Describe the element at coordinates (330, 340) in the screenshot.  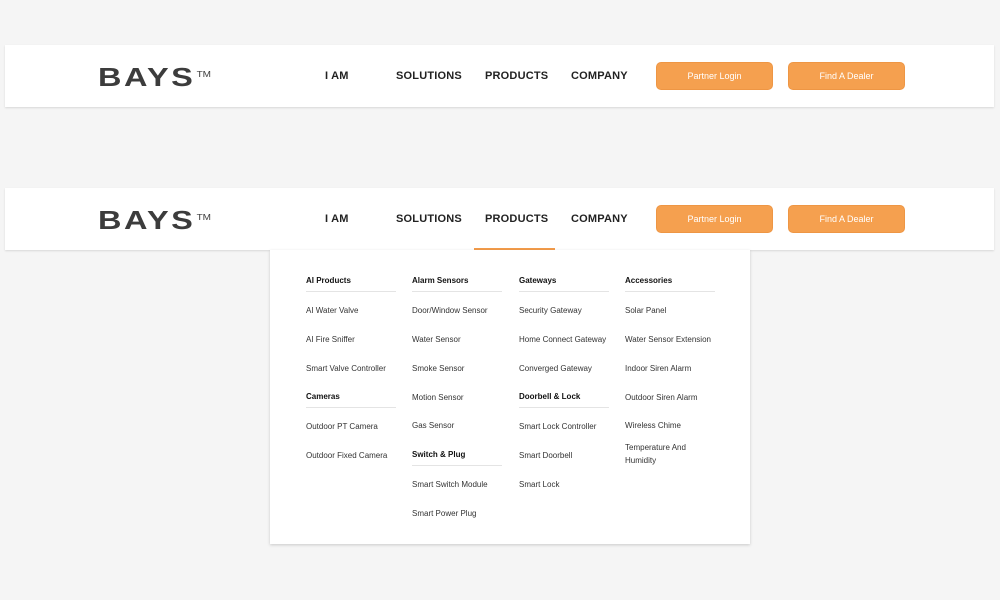
I see `menu-item-ai-fire-sniffer: AI Fire Sniffer` at that location.